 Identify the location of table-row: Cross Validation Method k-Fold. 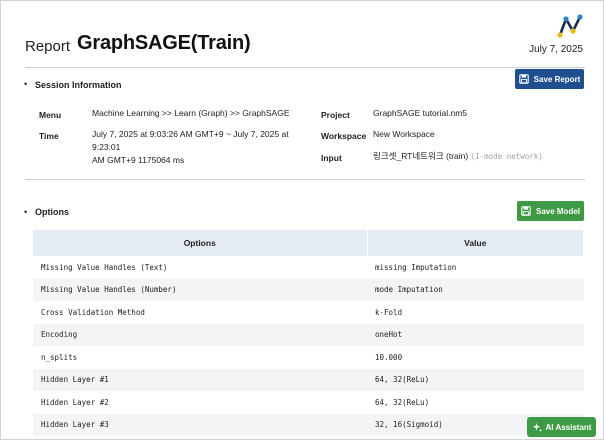
(308, 312).